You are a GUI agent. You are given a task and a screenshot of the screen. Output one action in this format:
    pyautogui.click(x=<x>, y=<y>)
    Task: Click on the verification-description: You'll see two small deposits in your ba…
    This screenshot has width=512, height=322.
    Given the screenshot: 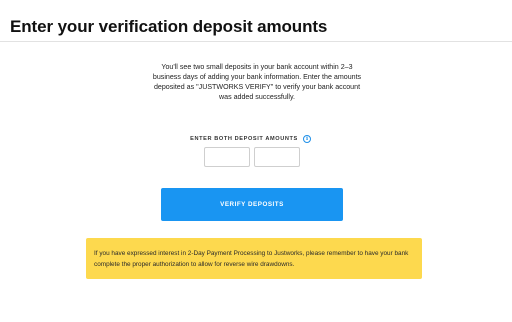 What is the action you would take?
    pyautogui.click(x=257, y=82)
    